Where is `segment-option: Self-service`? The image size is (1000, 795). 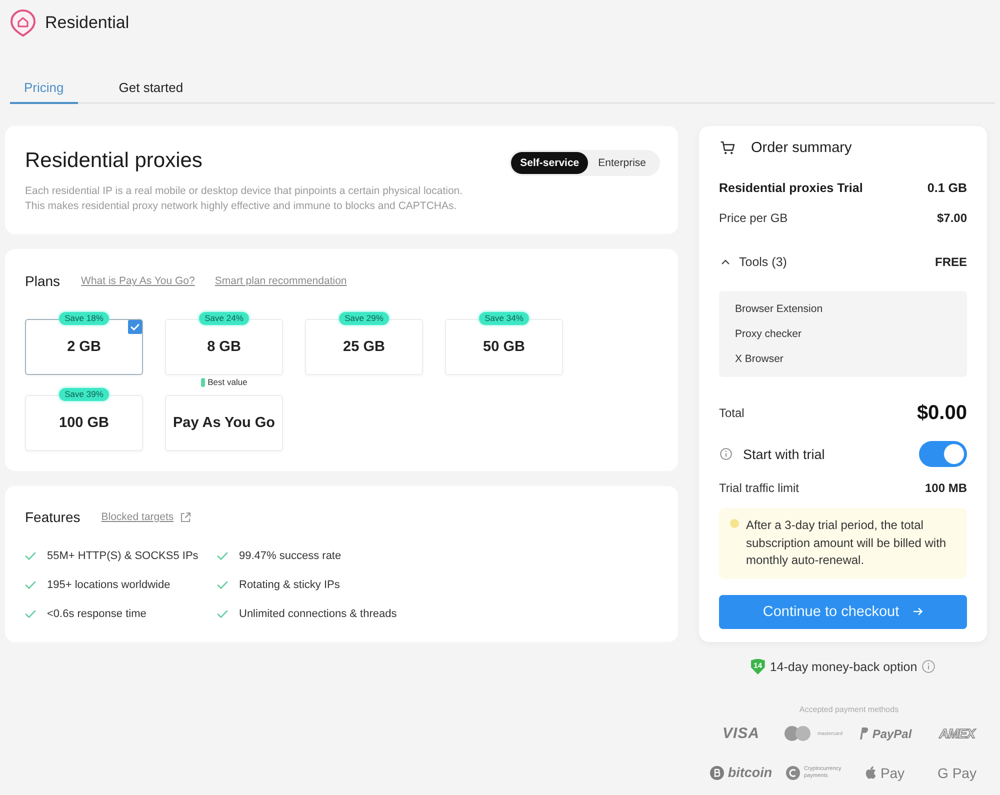 segment-option: Self-service is located at coordinates (549, 163).